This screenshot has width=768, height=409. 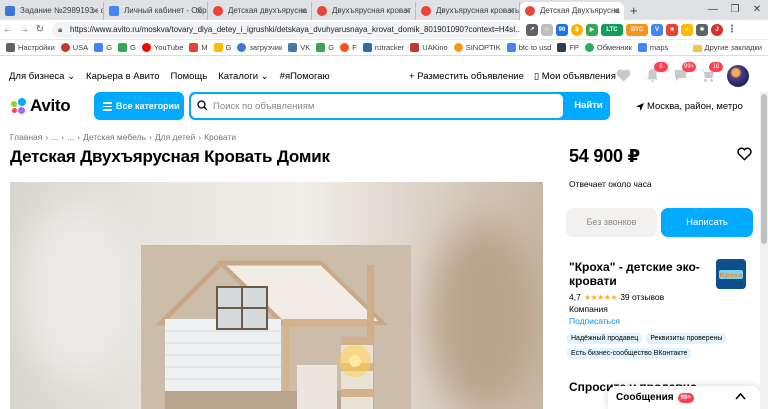 I want to click on bookmark-item: Настройки, so click(x=30, y=47).